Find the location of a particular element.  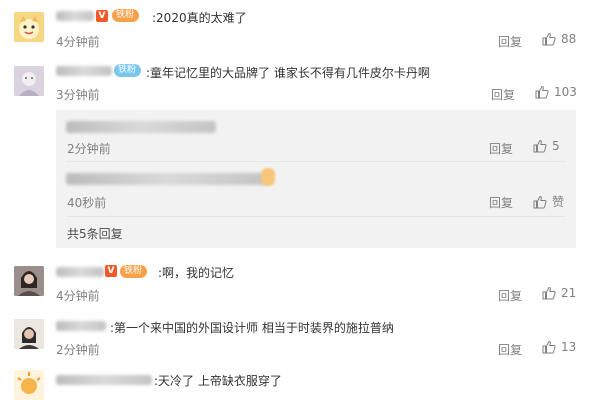

emoji-icon is located at coordinates (268, 177).